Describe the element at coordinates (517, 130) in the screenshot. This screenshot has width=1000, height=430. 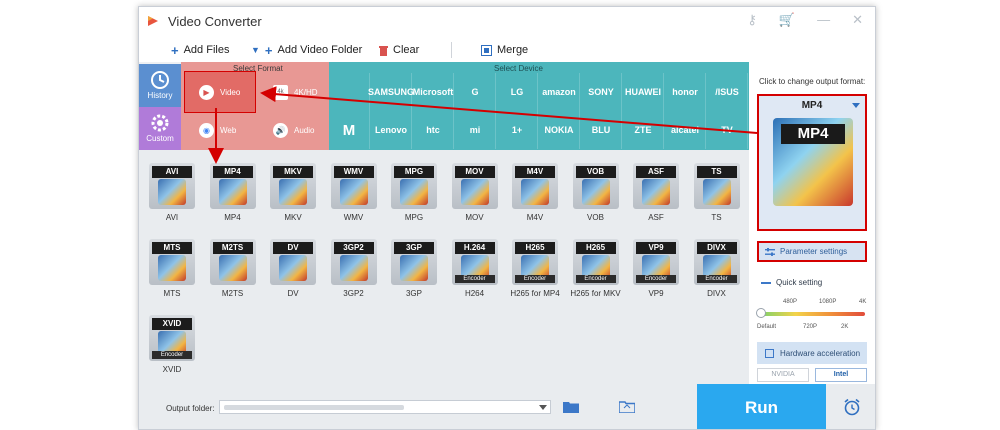
I see `device-1-: 1+` at that location.